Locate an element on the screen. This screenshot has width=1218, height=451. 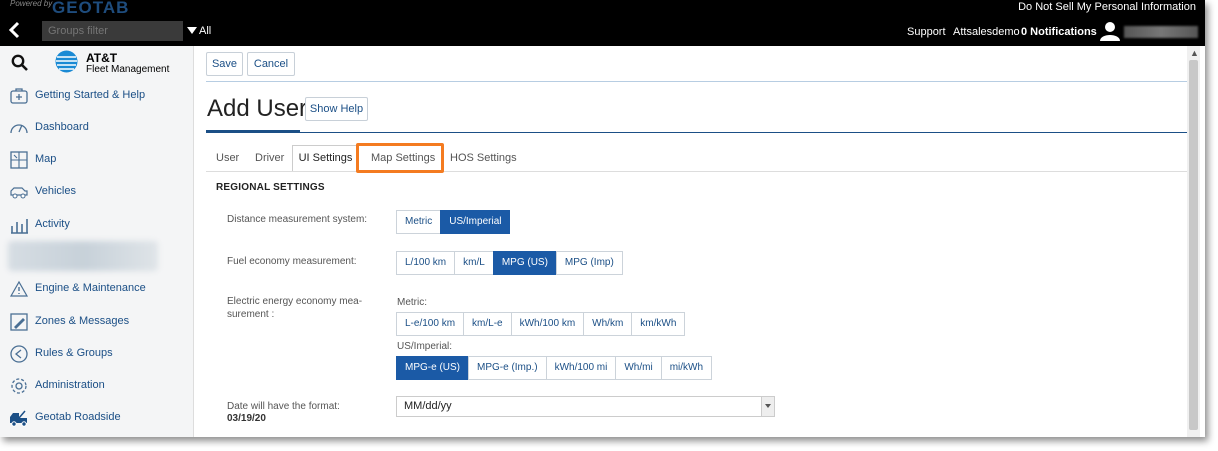
all-groups-label: All is located at coordinates (205, 31).